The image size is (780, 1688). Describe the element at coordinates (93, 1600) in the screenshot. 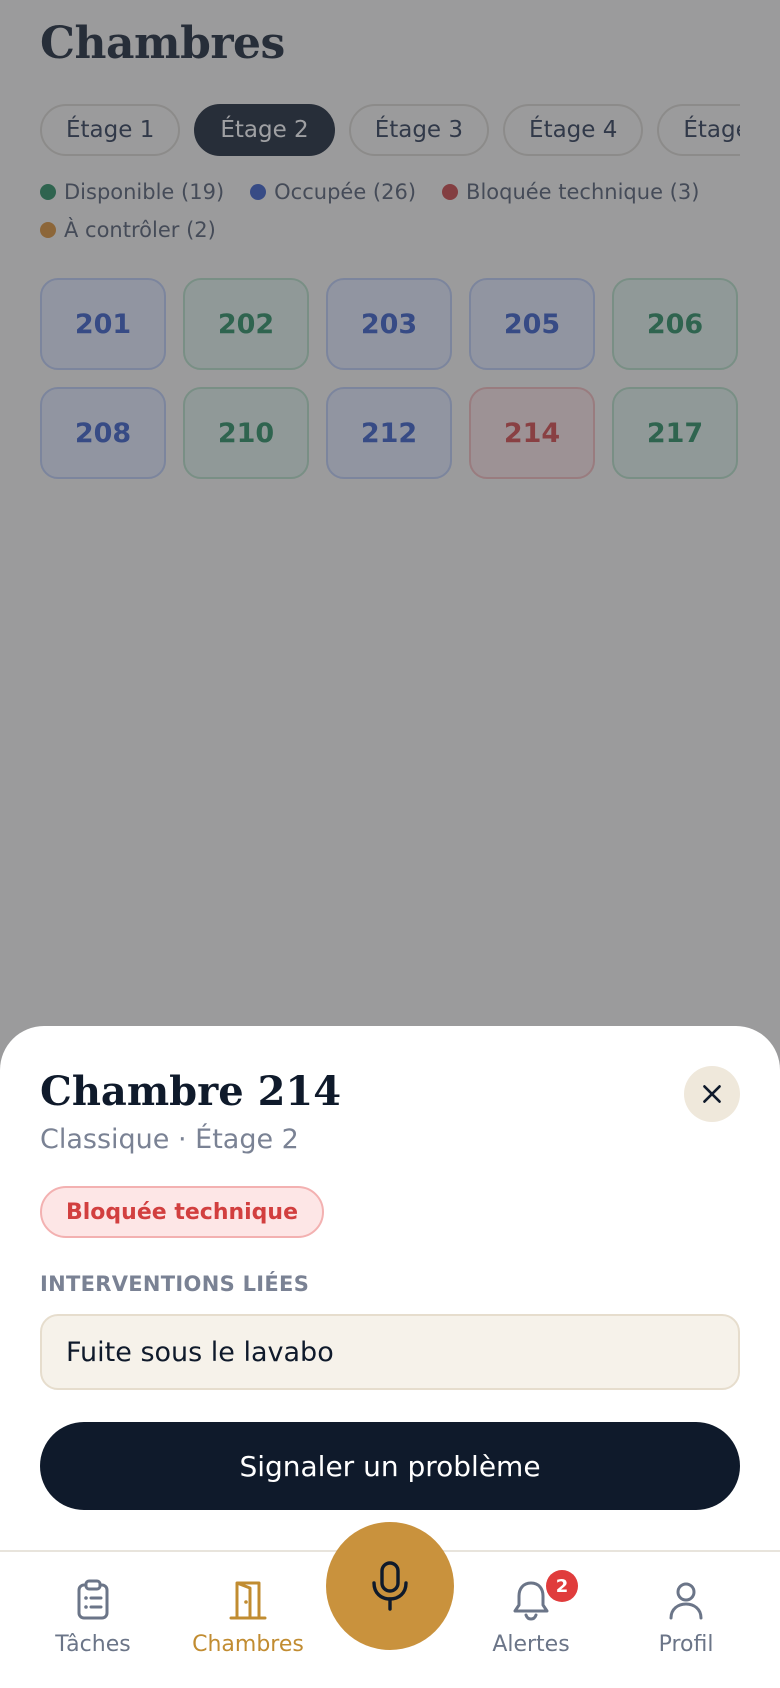

I see `clipboard-icon` at that location.